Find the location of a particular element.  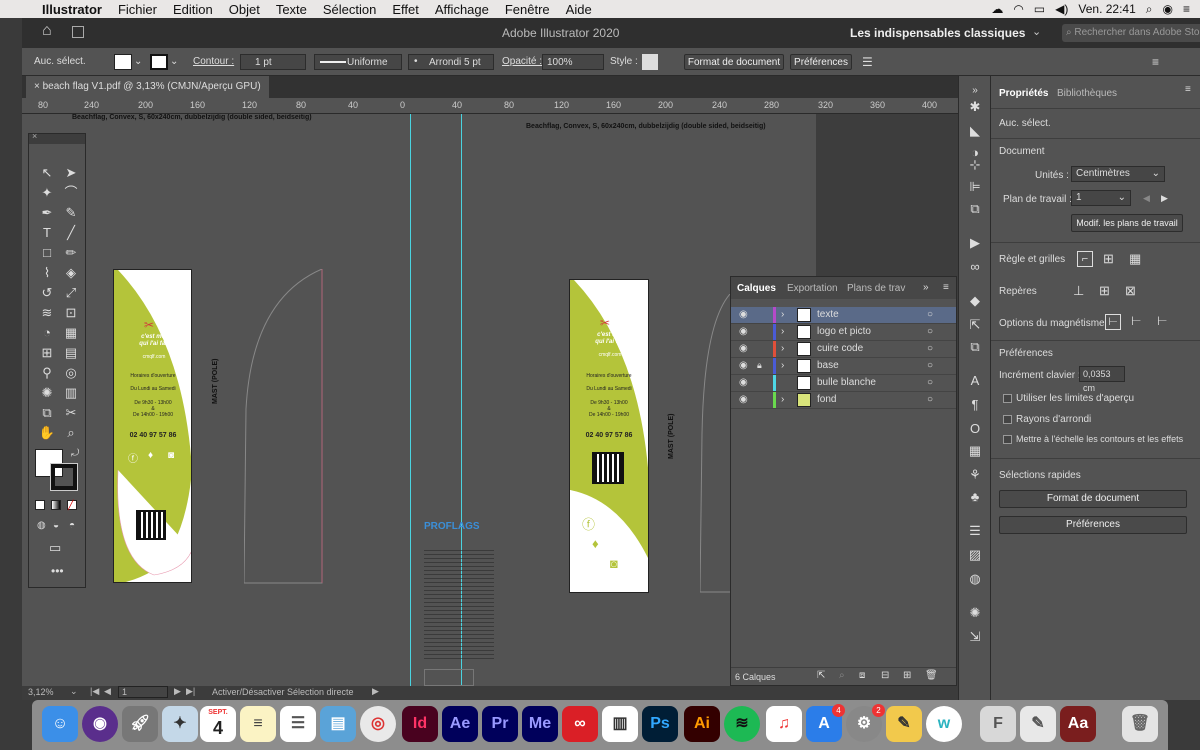

creative-cloud-app-icon: ∞ is located at coordinates (580, 724).